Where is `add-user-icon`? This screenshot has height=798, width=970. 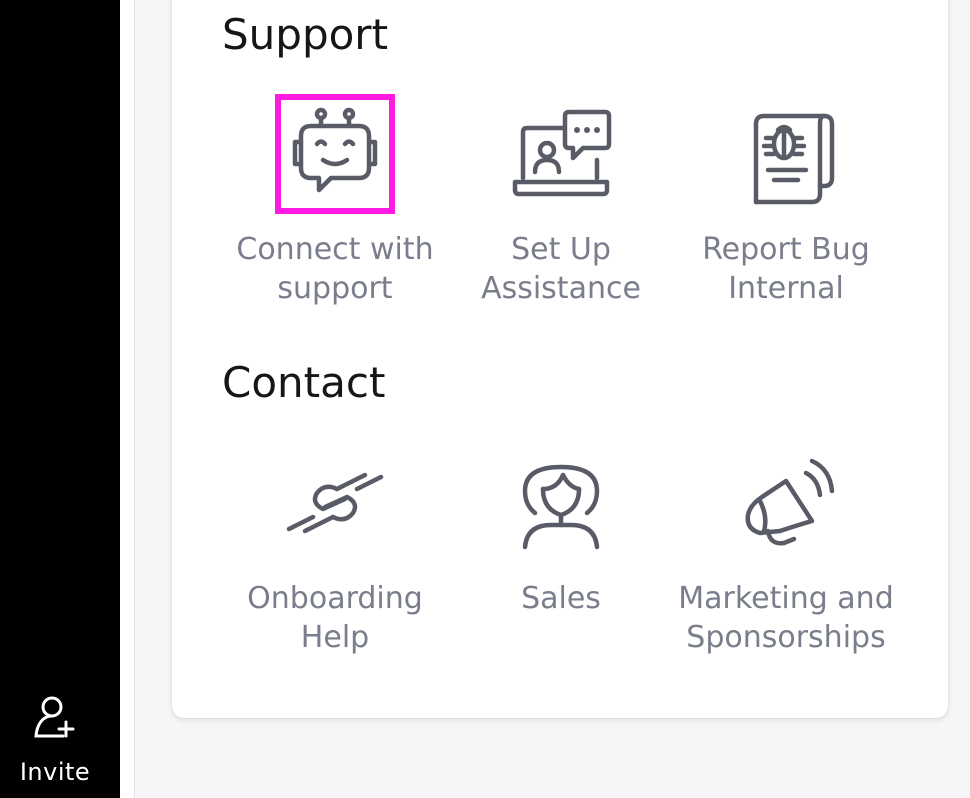 add-user-icon is located at coordinates (54, 717).